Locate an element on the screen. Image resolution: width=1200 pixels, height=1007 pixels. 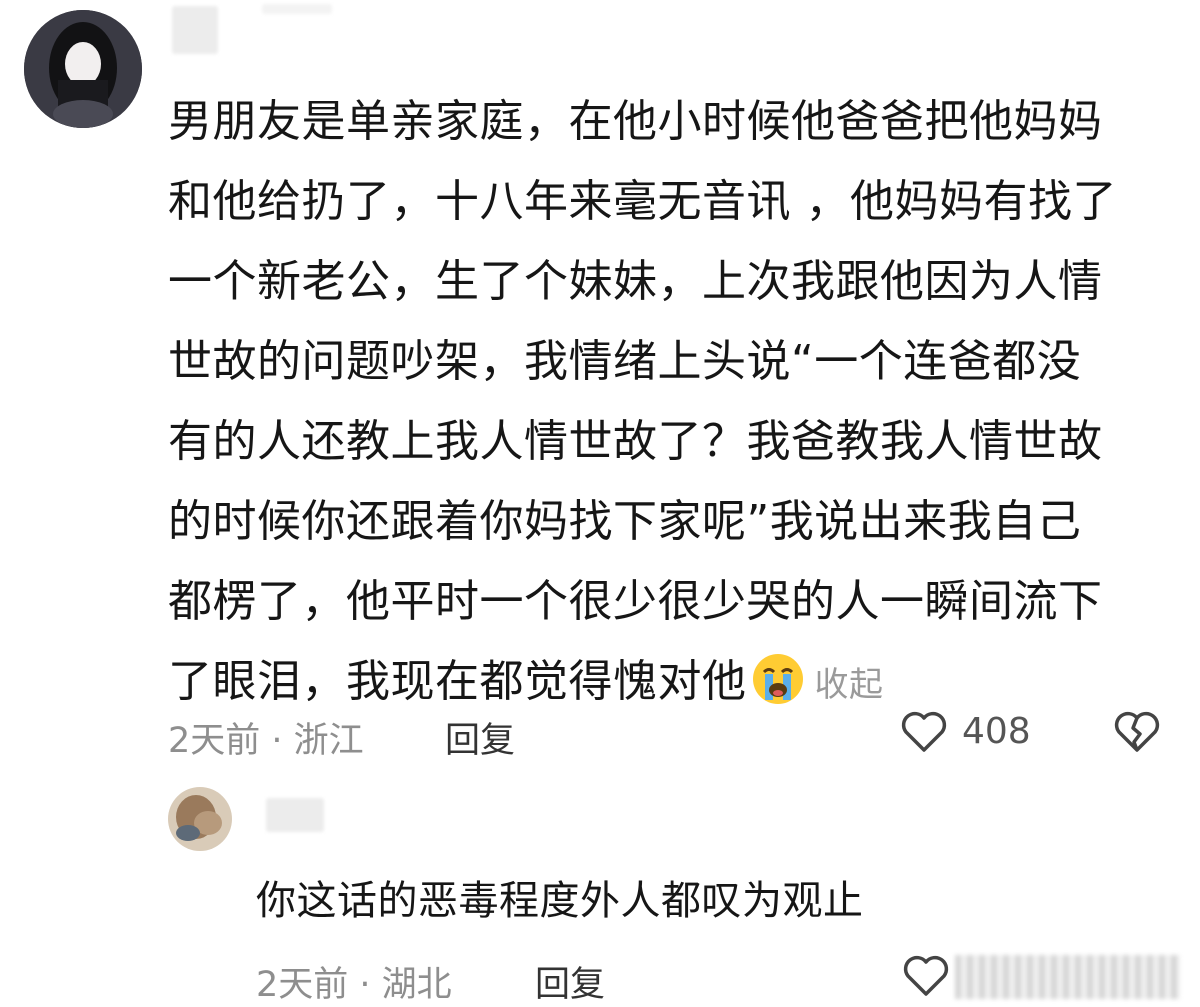
reply-button: 回复 is located at coordinates (480, 737).